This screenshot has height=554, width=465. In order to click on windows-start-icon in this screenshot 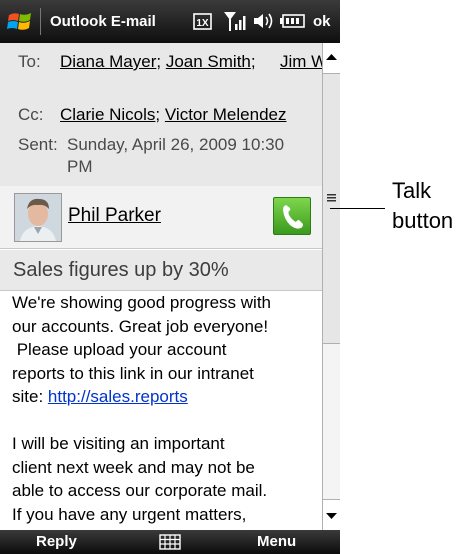, I will do `click(20, 22)`.